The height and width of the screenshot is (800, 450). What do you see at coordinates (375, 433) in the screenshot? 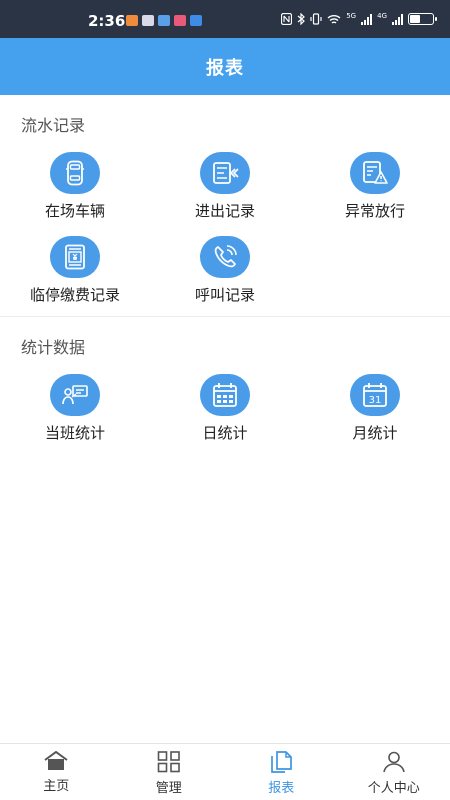
I see `grid-item-label: 月统计` at bounding box center [375, 433].